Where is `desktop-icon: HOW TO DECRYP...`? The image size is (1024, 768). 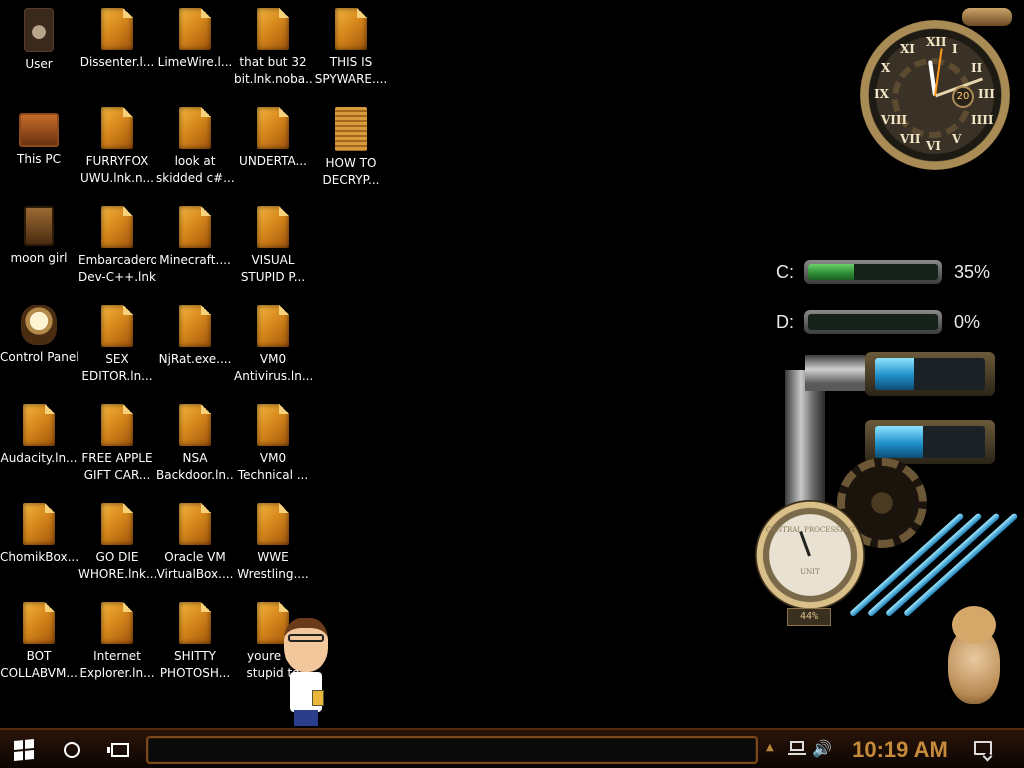
desktop-icon: HOW TO DECRYP... is located at coordinates (351, 147).